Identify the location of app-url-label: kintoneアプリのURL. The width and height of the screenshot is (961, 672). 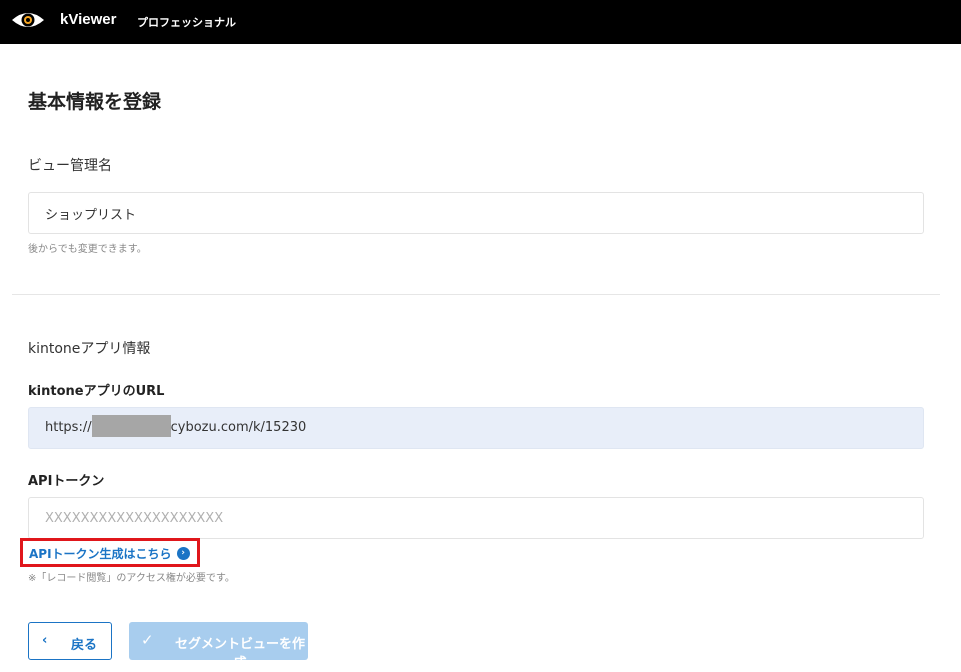
(96, 391).